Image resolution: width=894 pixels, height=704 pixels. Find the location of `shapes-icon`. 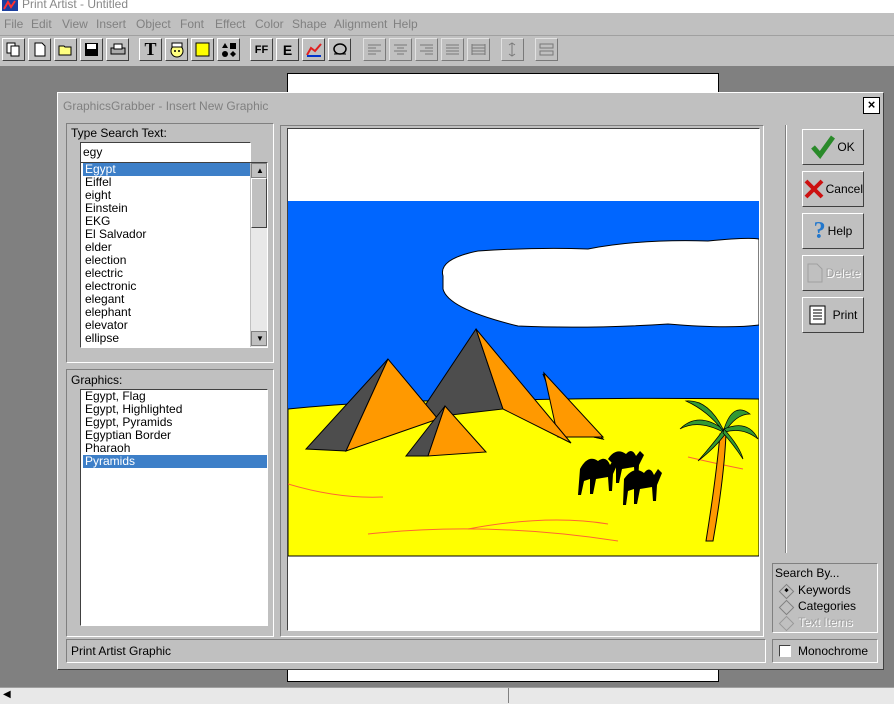

shapes-icon is located at coordinates (228, 49).